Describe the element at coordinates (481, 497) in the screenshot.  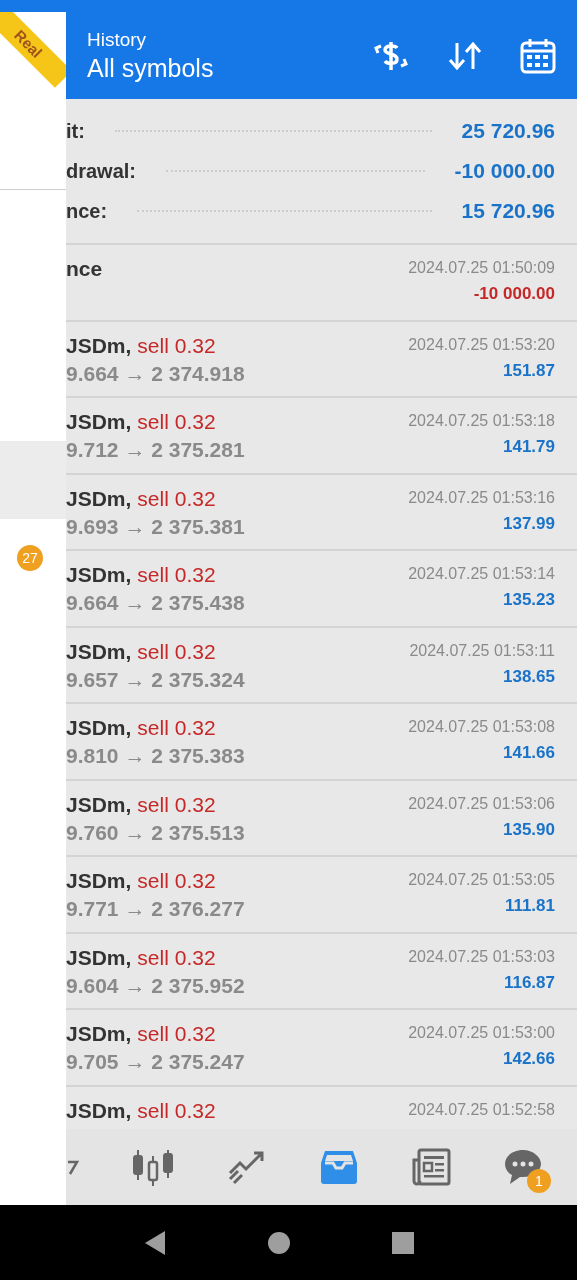
I see `deal-time: 2024.07.25 01:53:16` at that location.